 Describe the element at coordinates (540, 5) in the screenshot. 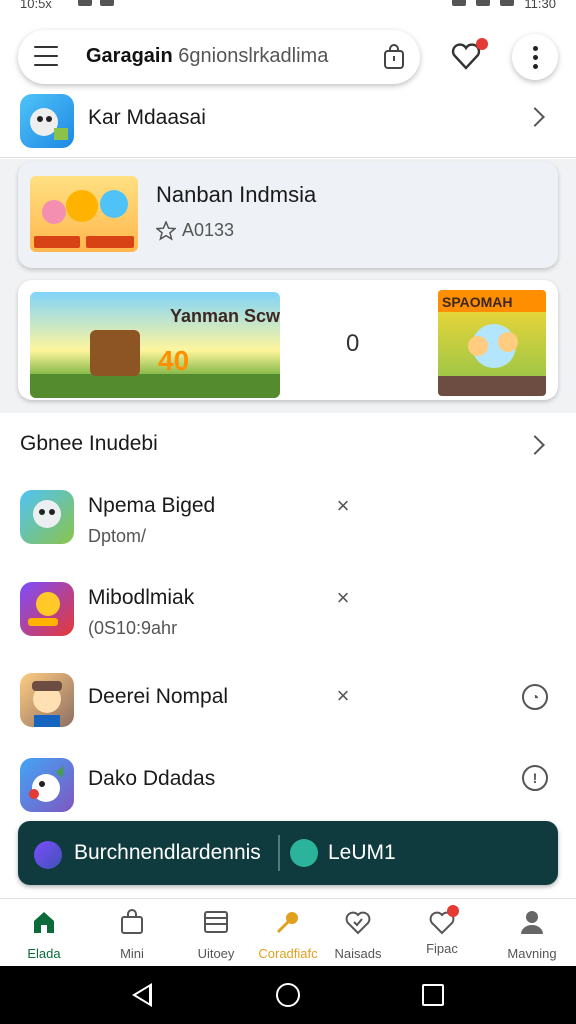

I see `status-time-right: 11:30` at that location.